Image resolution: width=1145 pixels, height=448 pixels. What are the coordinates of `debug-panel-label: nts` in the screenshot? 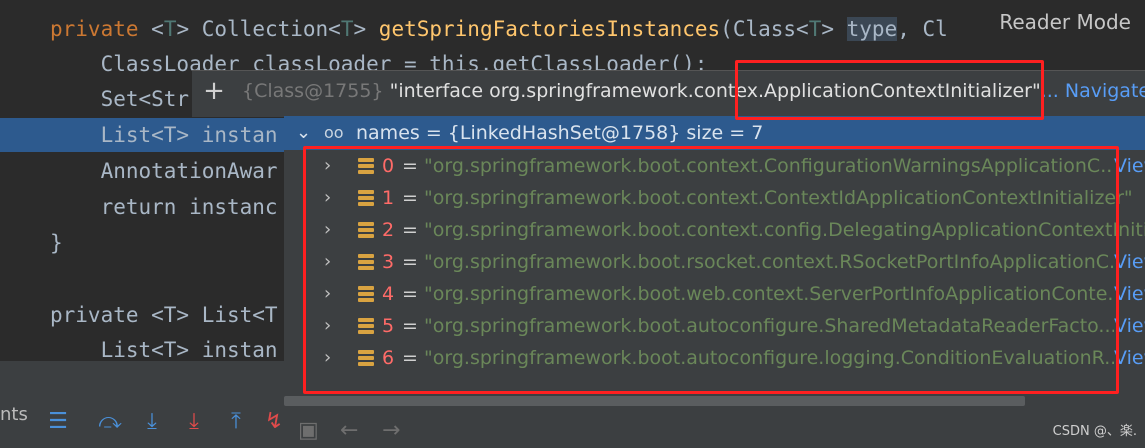 It's located at (14, 414).